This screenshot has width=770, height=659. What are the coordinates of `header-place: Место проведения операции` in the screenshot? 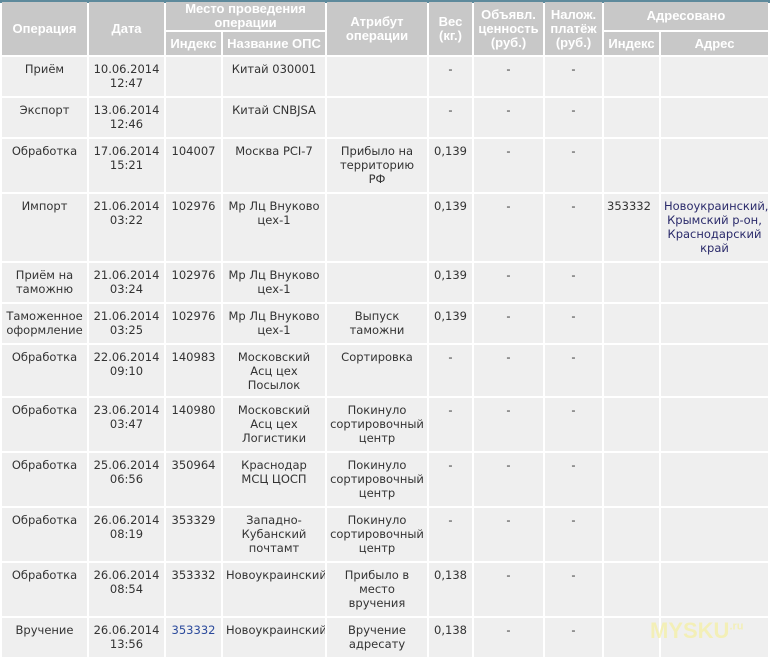 It's located at (245, 16).